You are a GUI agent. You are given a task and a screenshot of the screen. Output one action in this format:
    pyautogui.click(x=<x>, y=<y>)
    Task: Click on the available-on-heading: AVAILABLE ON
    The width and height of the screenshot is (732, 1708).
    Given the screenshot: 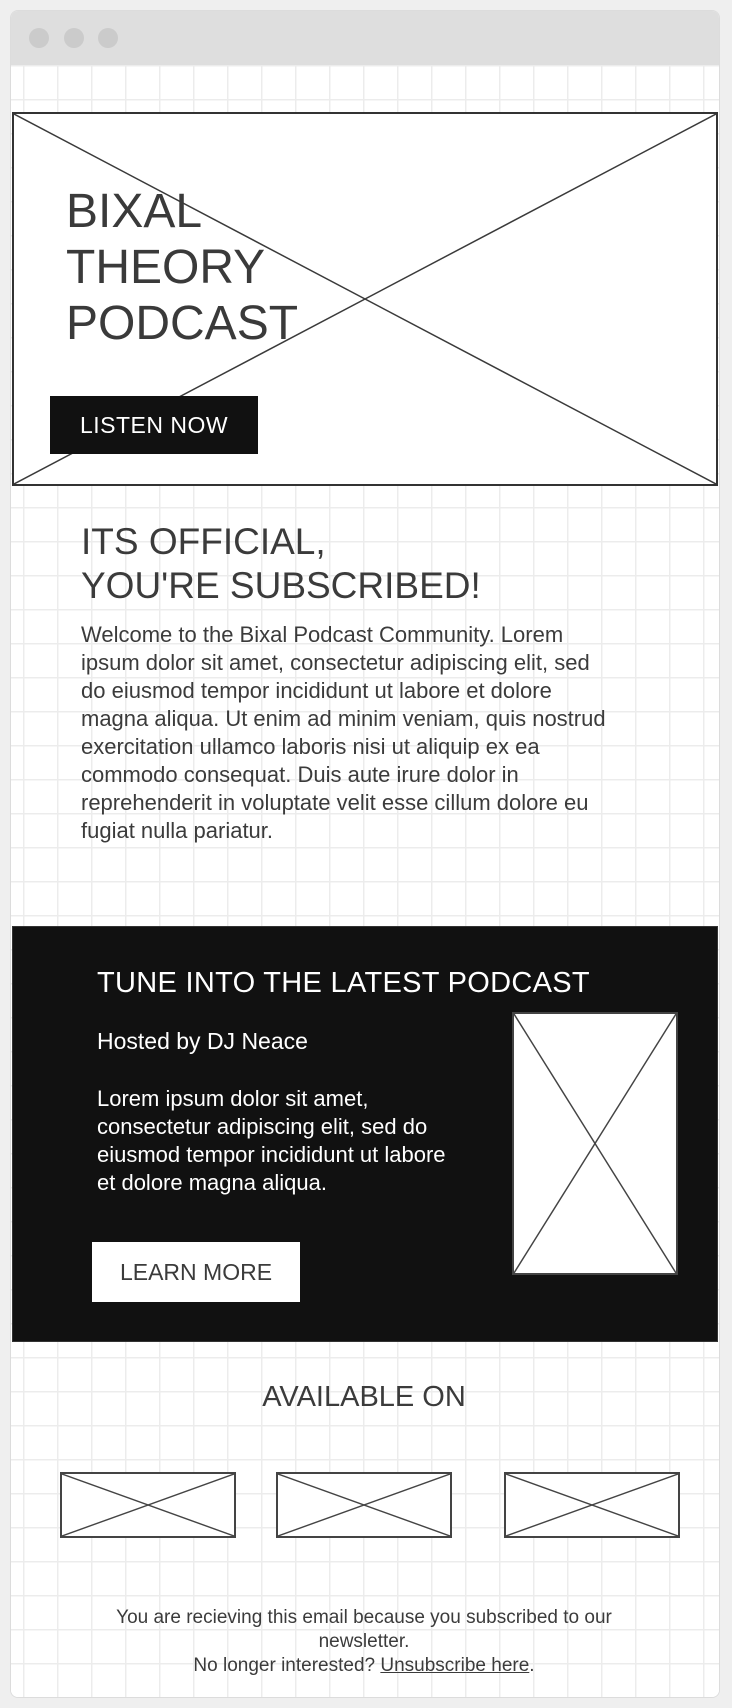 What is the action you would take?
    pyautogui.click(x=364, y=1397)
    